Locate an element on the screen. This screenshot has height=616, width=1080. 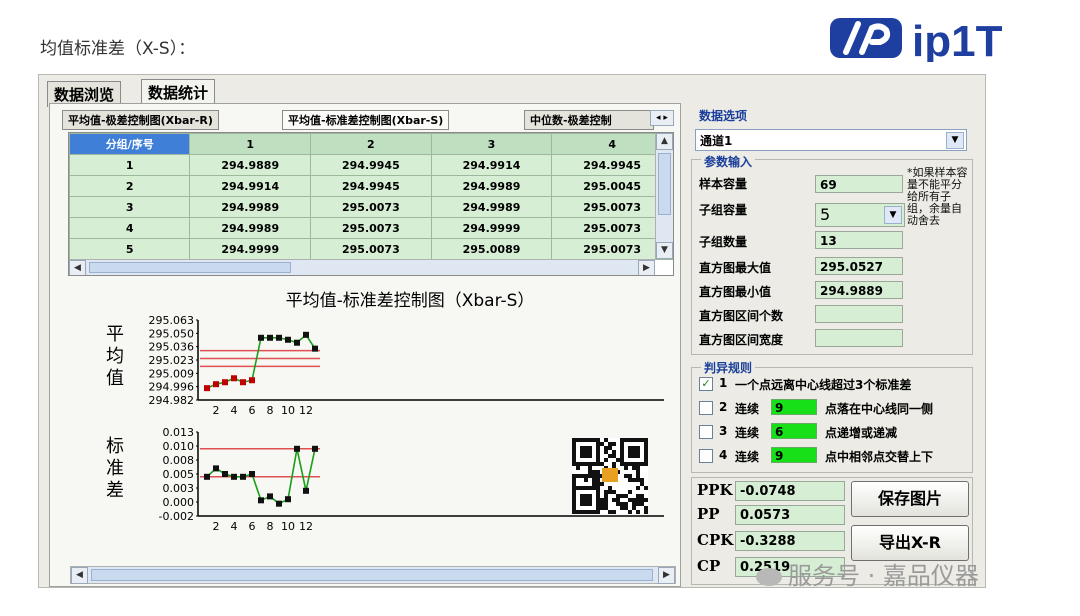
grid-horizontal-scrollbar: ◀ ▶ is located at coordinates (362, 267).